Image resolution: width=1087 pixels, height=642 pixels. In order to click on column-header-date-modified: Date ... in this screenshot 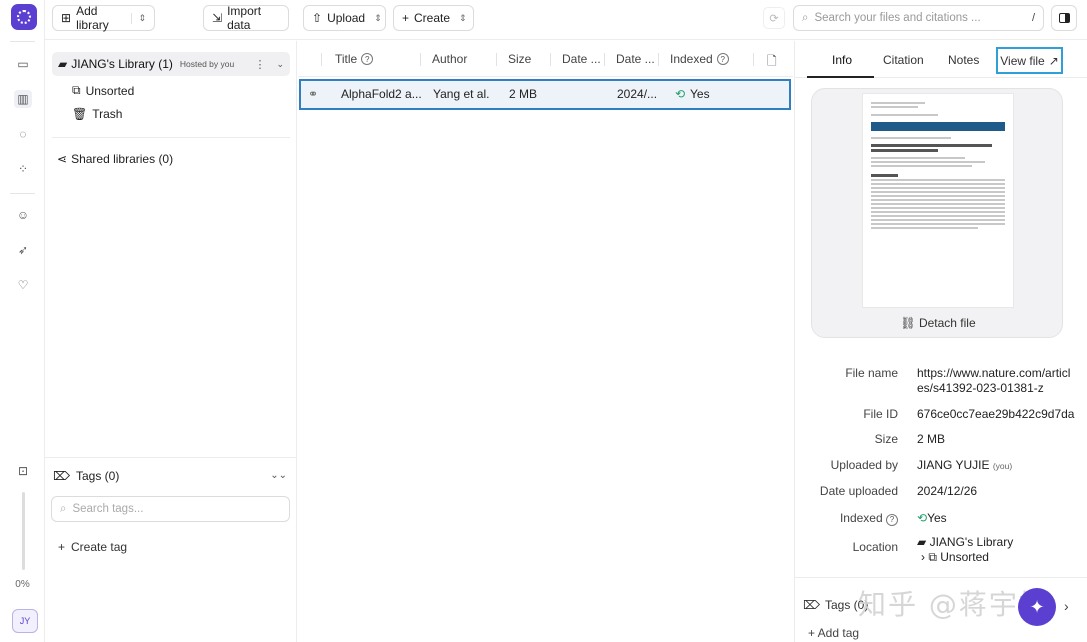, I will do `click(635, 59)`.